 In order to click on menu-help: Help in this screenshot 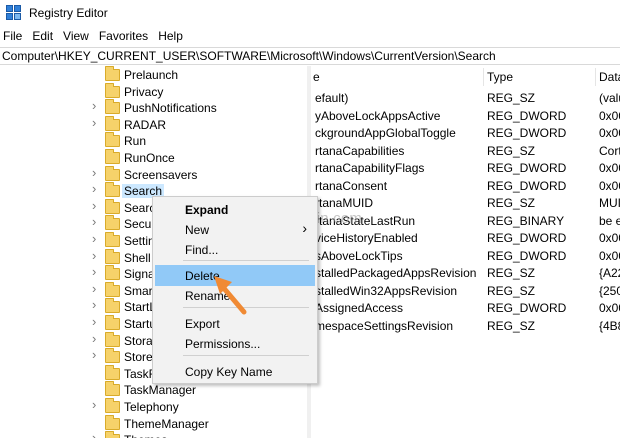, I will do `click(171, 36)`.